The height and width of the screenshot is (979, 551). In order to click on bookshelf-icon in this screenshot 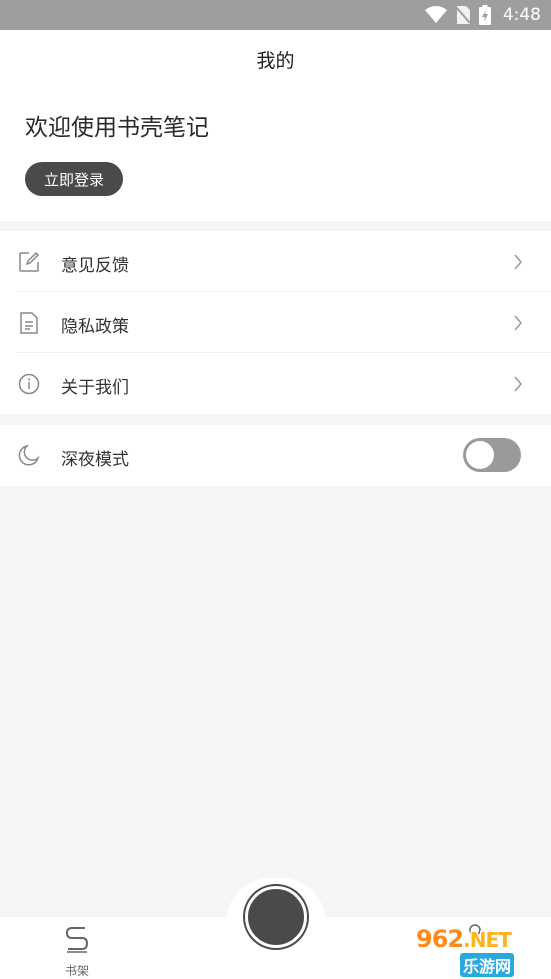, I will do `click(77, 940)`.